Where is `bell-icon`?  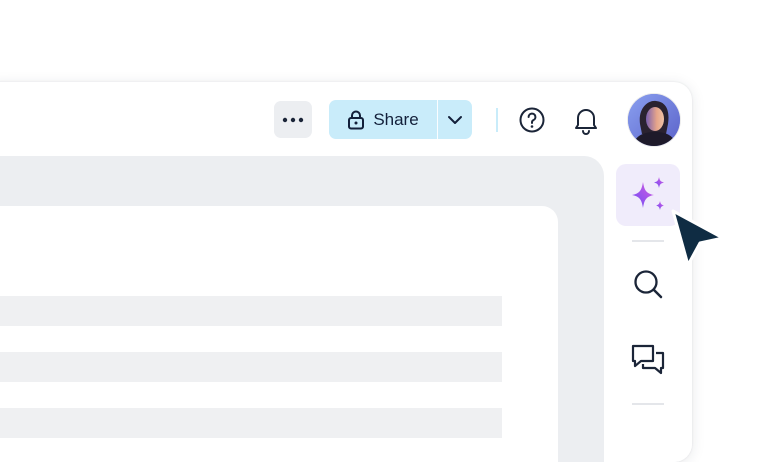
bell-icon is located at coordinates (586, 122).